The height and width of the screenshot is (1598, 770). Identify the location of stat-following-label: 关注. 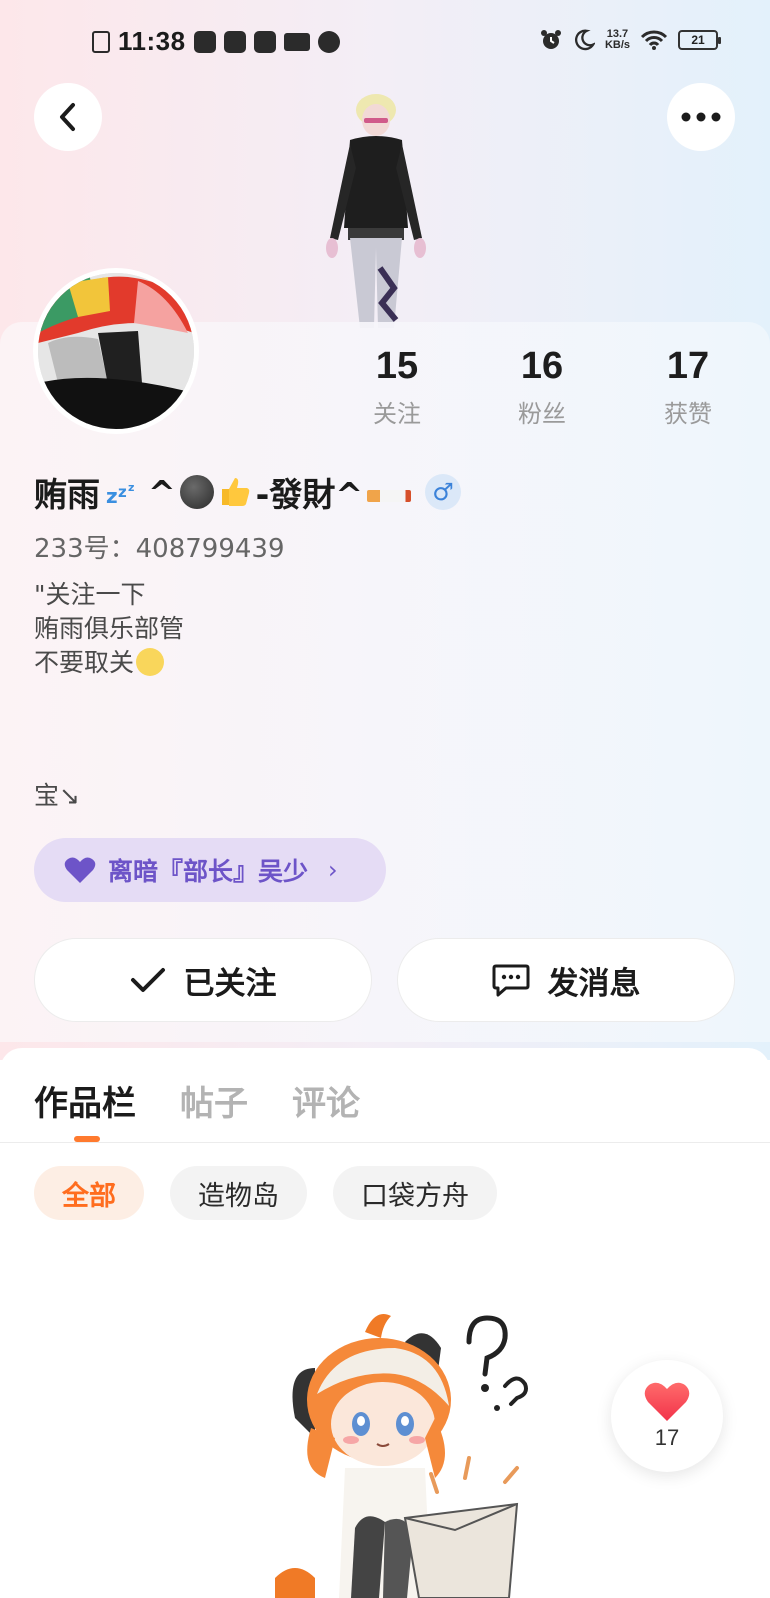
(397, 414).